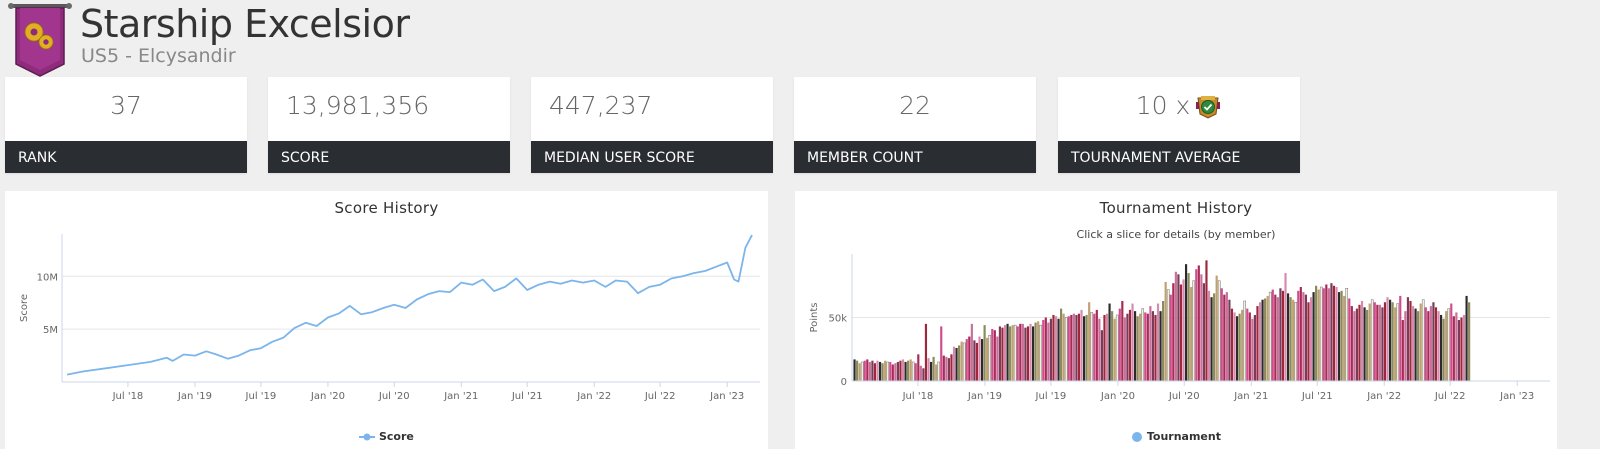 This screenshot has width=1600, height=449. I want to click on x-tick-label: Jan '23, so click(726, 396).